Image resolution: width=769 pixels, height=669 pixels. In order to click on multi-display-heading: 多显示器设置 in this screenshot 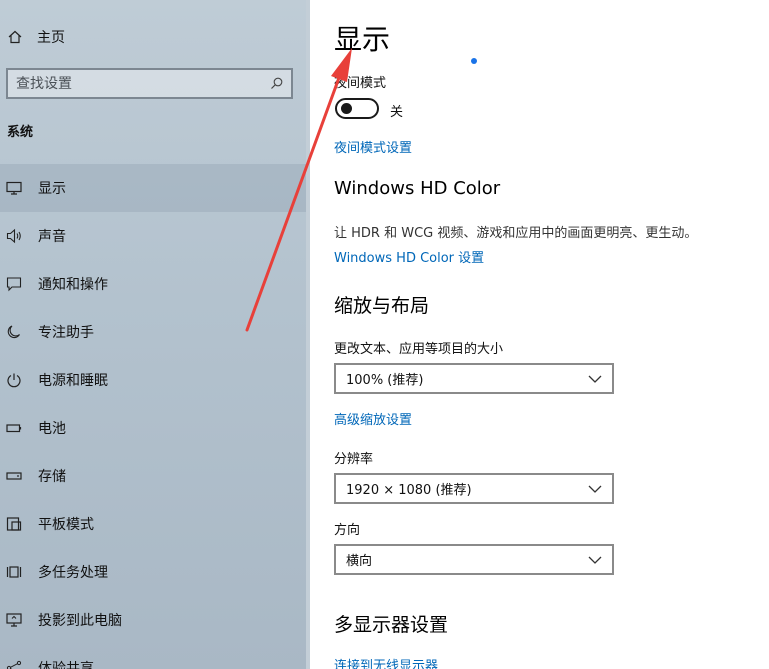, I will do `click(391, 625)`.